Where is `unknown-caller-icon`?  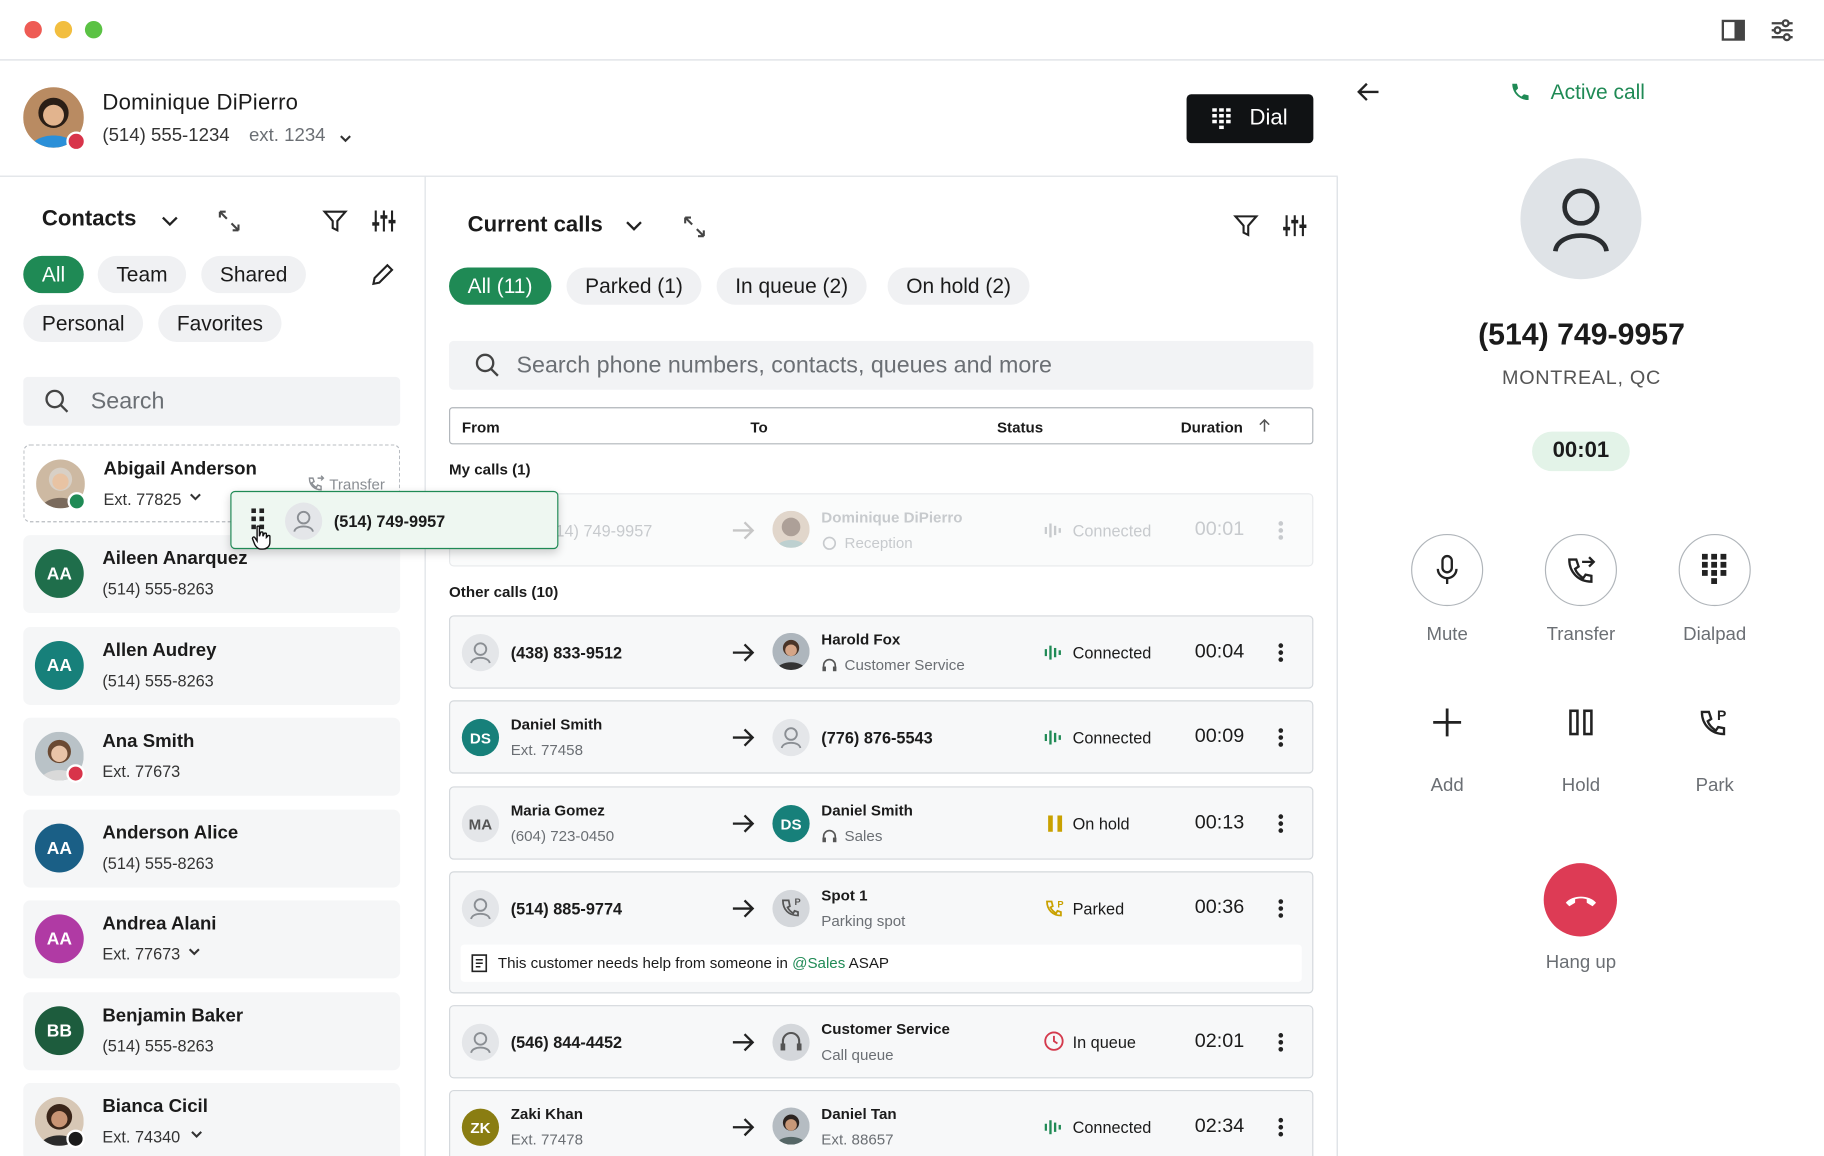 unknown-caller-icon is located at coordinates (304, 521).